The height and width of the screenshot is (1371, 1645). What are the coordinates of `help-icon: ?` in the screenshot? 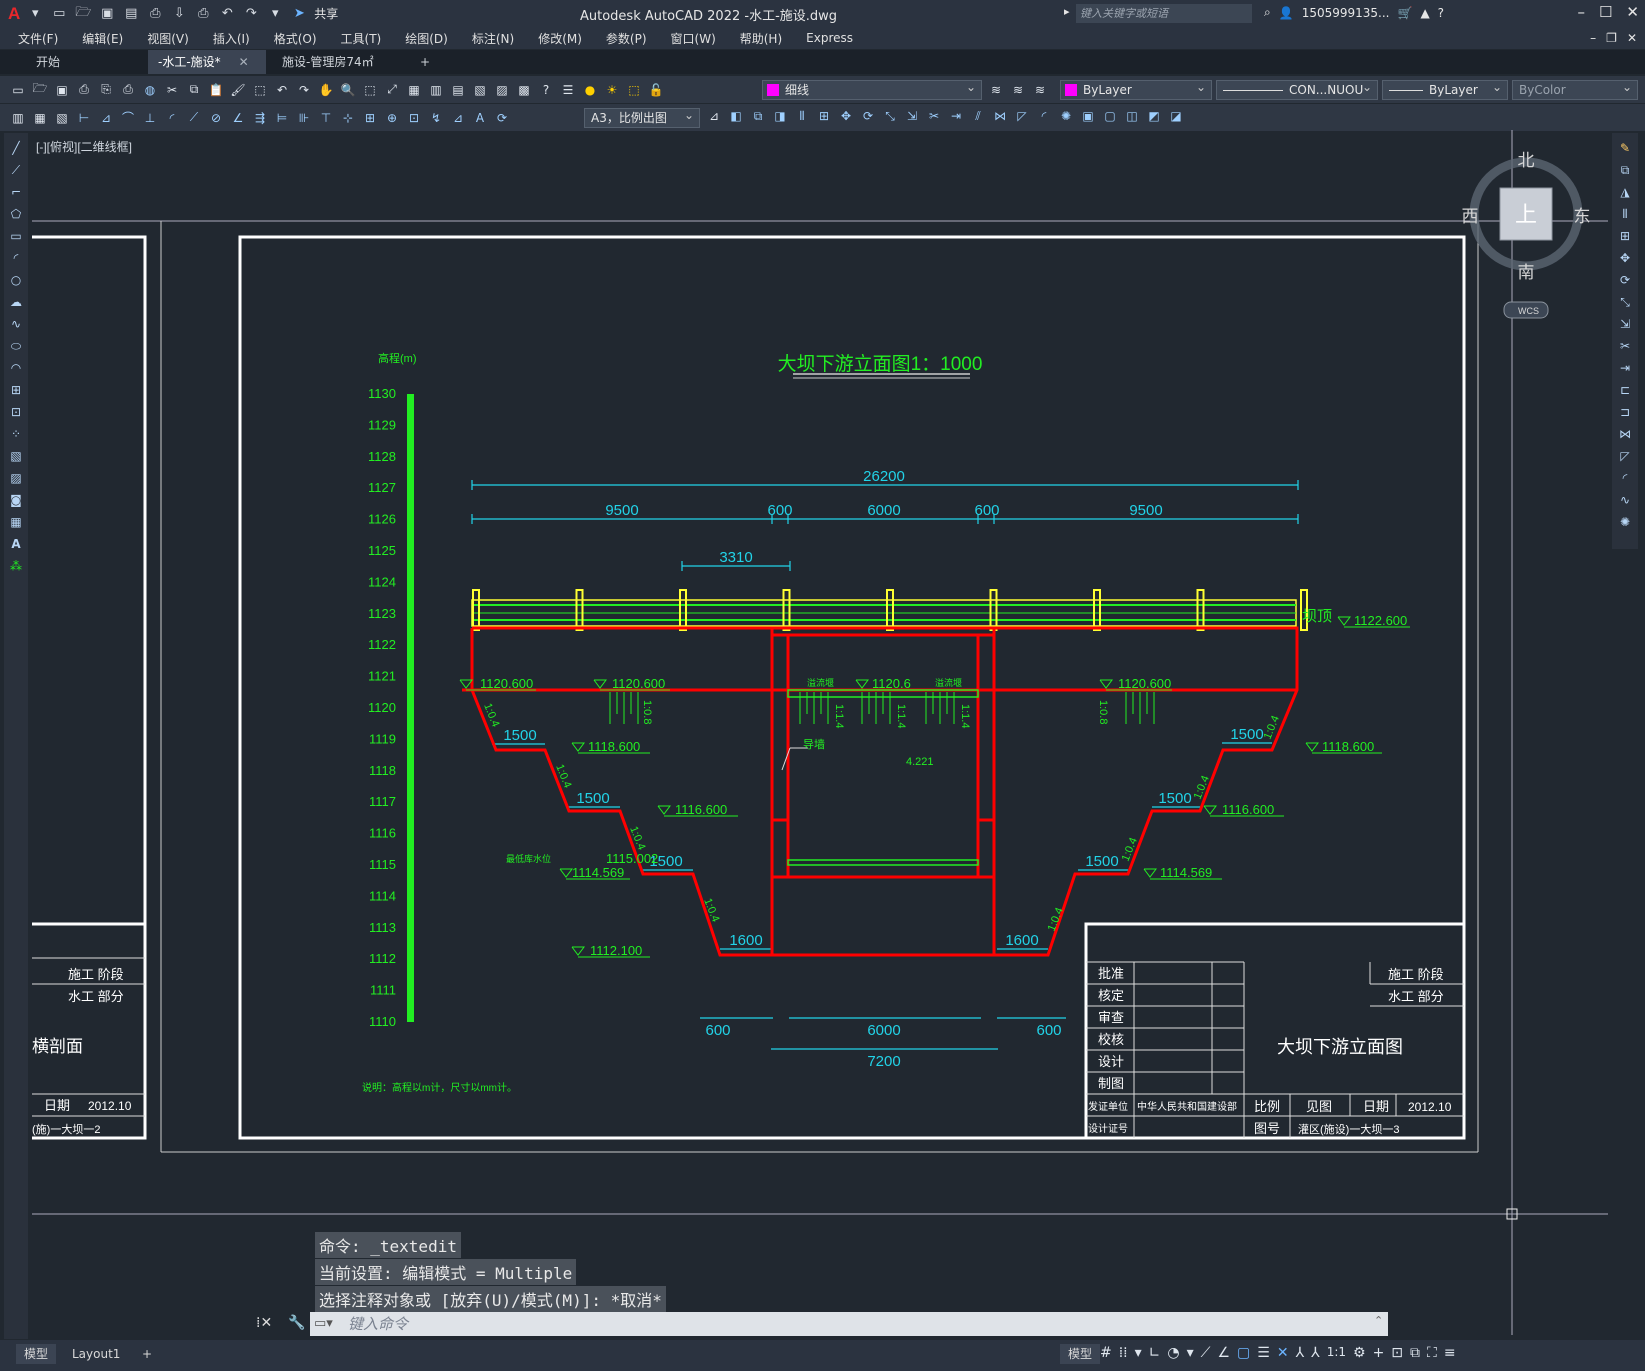 It's located at (1441, 13).